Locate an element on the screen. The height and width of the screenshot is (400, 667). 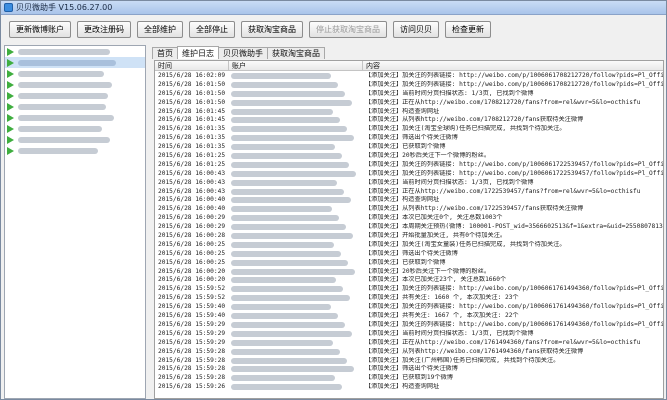
log-content: 【添加关注】筛选出个待关注微博 is located at coordinates (411, 138).